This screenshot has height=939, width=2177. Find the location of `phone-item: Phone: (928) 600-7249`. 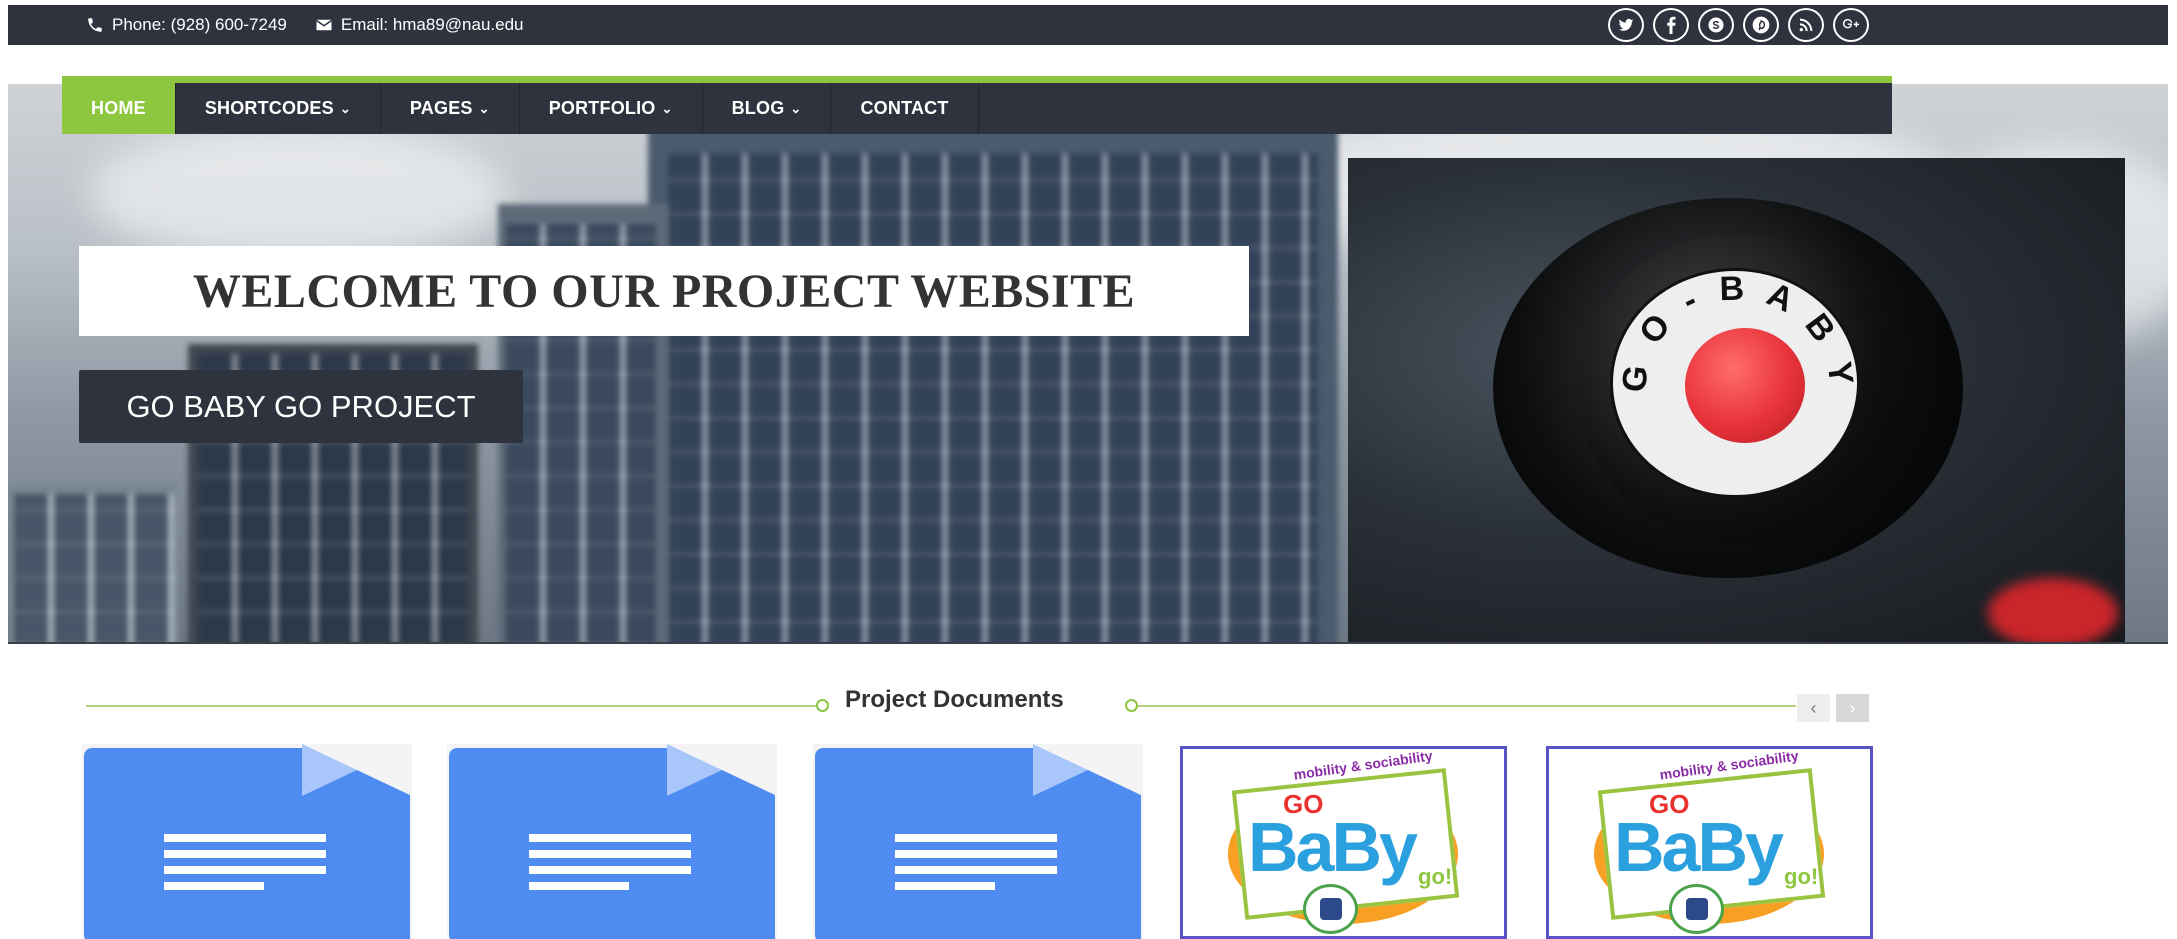

phone-item: Phone: (928) 600-7249 is located at coordinates (186, 25).